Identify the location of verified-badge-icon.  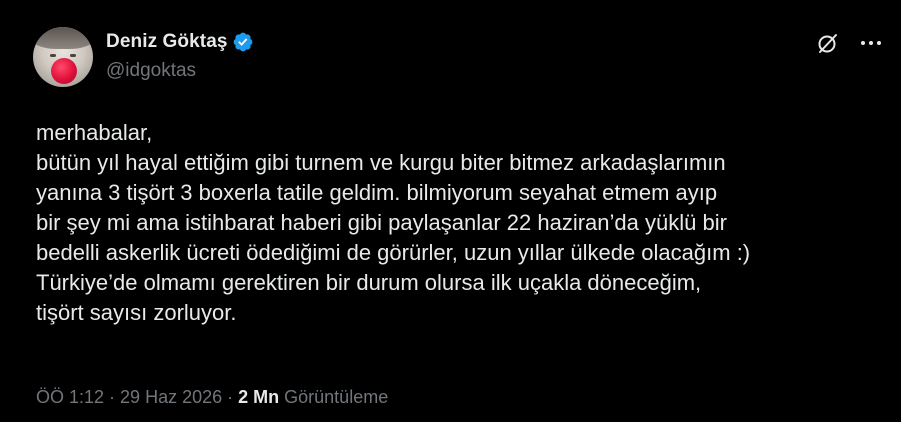
(243, 42).